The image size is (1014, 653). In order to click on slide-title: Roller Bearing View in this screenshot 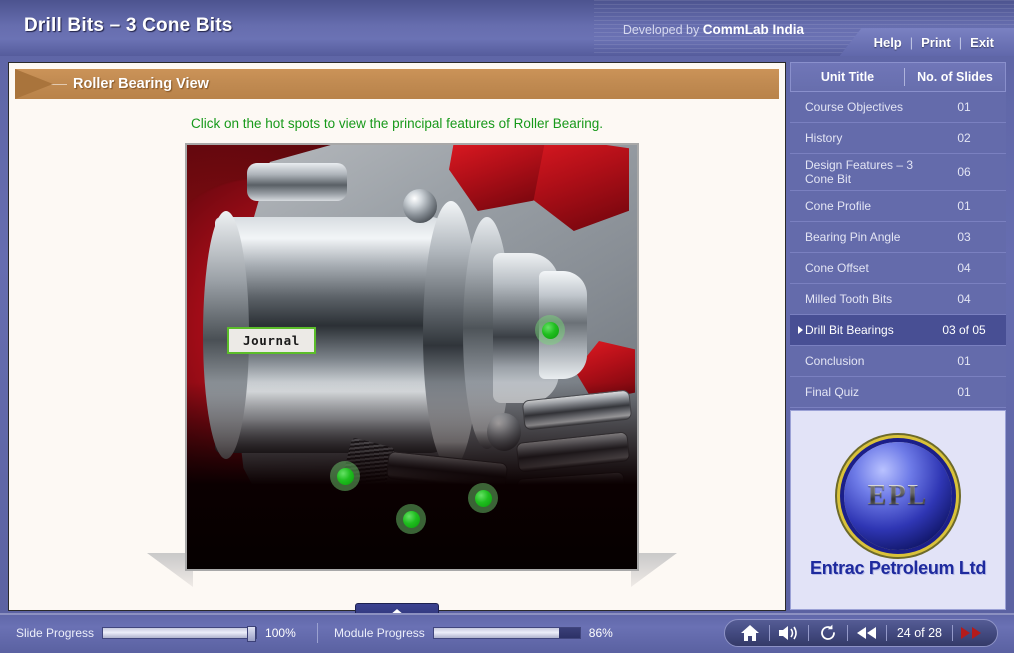, I will do `click(141, 84)`.